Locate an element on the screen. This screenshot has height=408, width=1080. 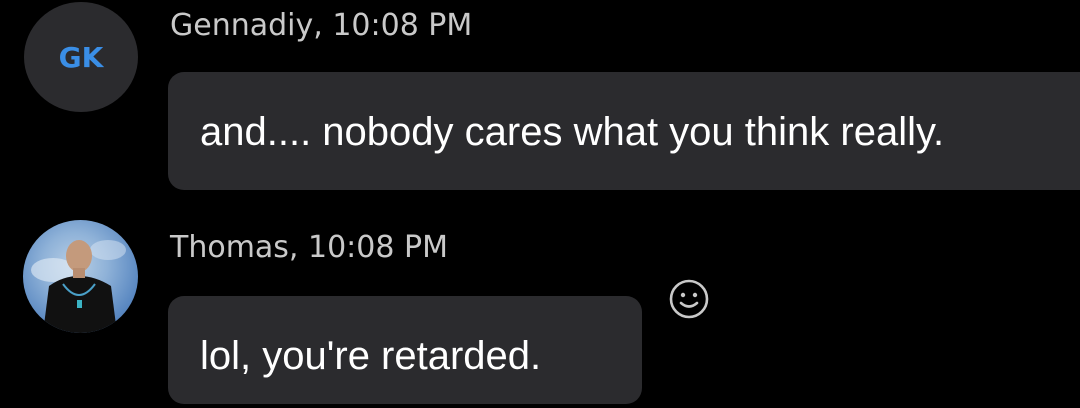
sender-header: Thomas, 10:08 PM is located at coordinates (309, 247).